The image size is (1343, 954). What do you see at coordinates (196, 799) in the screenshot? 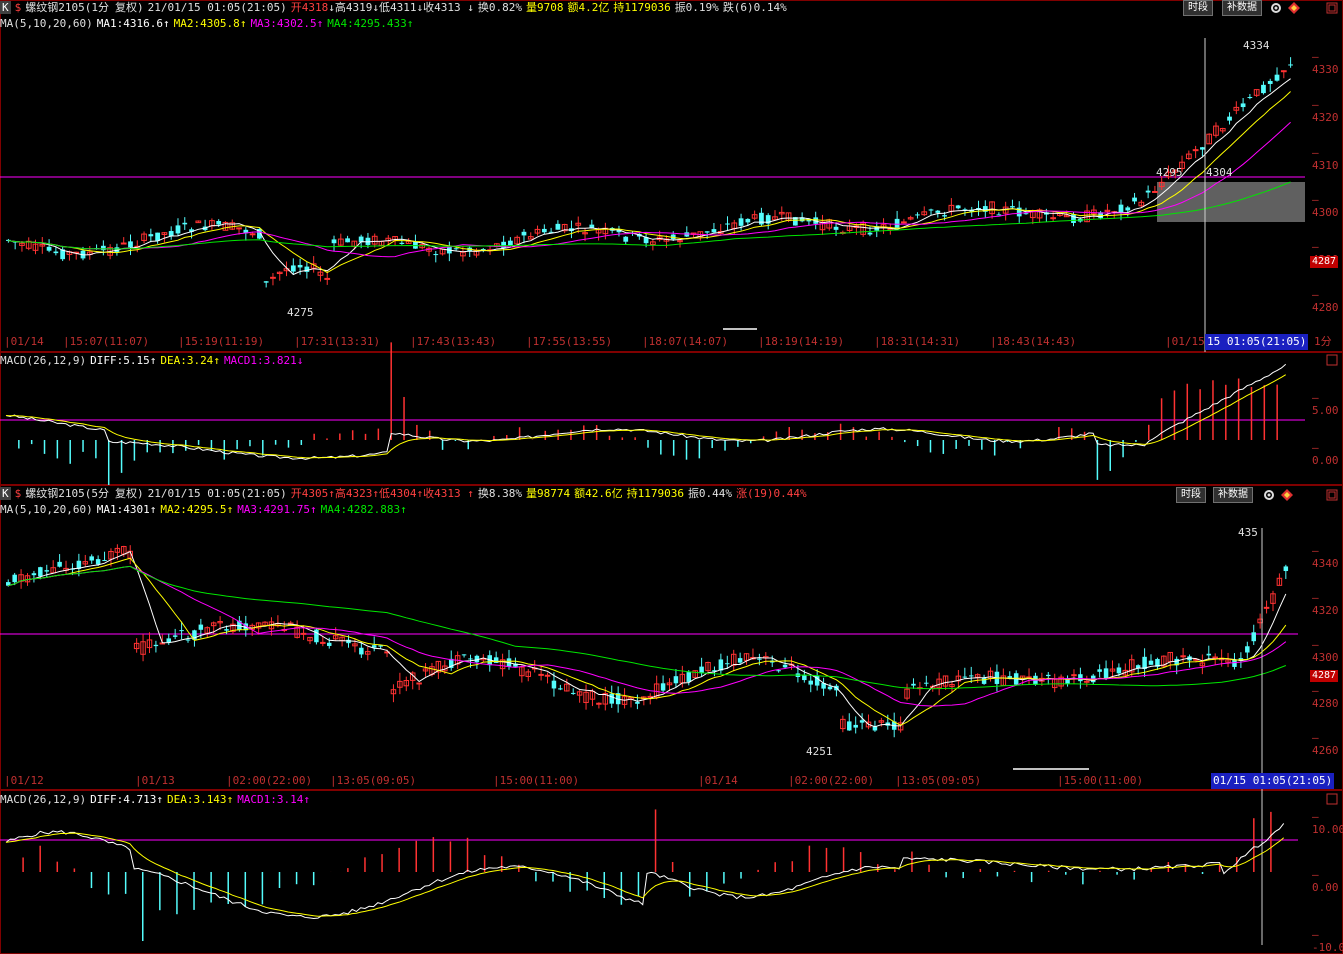
I see `dea-value: DEA:3.143` at bounding box center [196, 799].